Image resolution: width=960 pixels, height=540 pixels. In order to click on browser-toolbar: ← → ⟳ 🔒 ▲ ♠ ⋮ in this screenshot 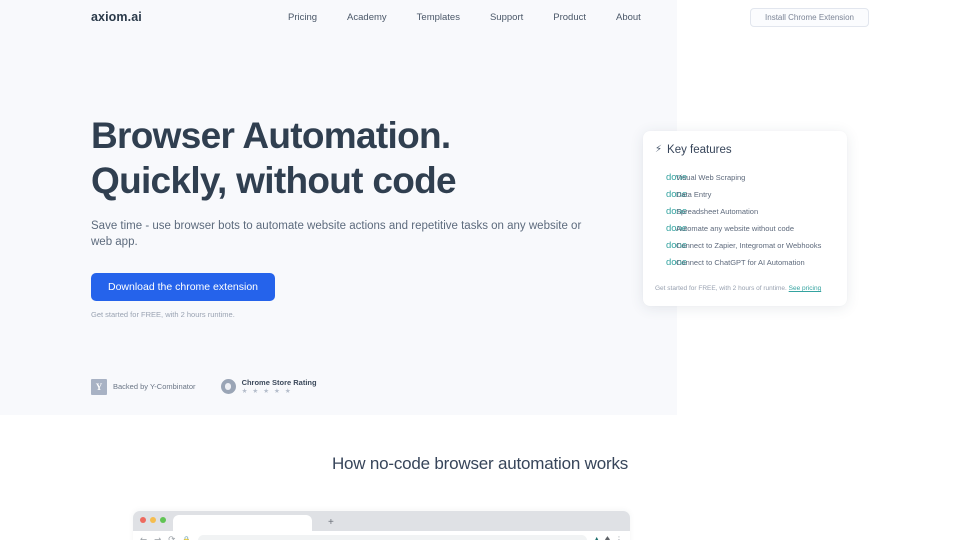, I will do `click(381, 535)`.